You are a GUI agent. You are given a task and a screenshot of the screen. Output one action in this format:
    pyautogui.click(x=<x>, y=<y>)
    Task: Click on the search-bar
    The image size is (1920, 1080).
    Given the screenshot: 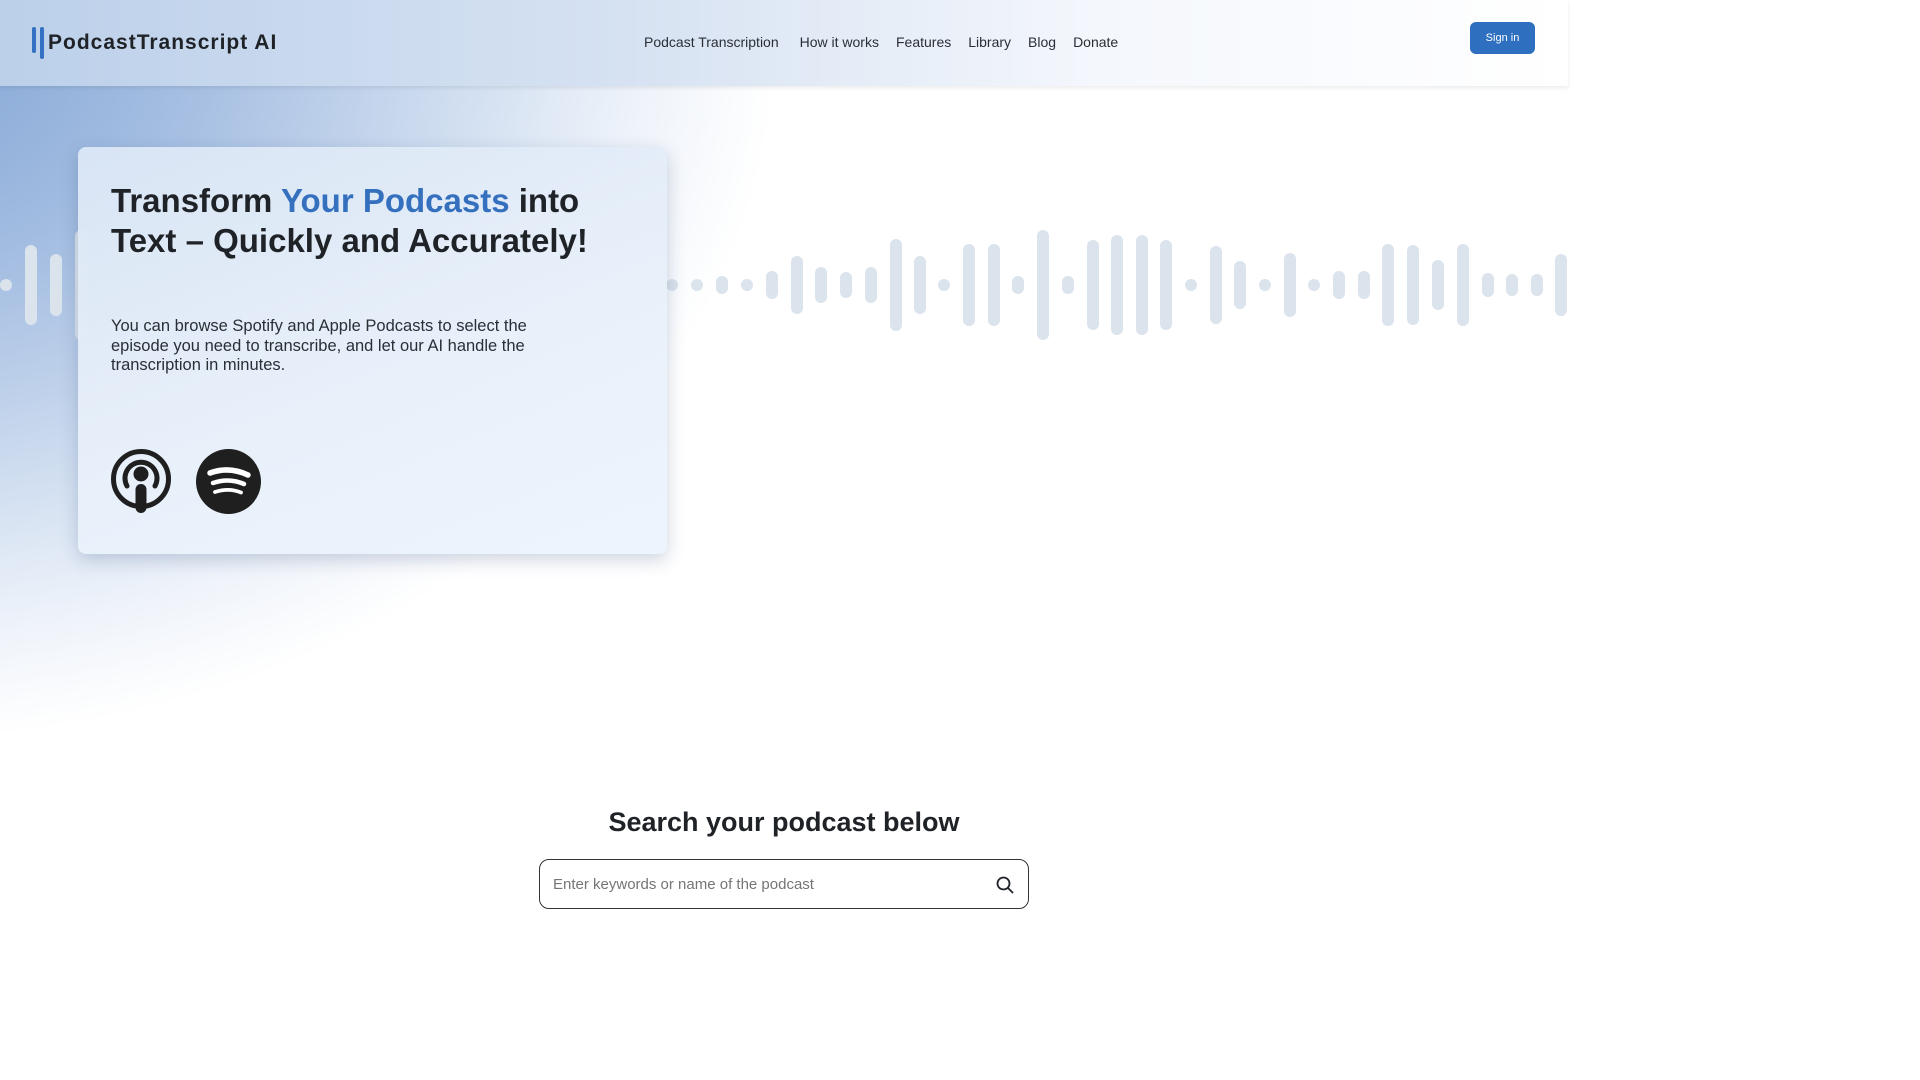 What is the action you would take?
    pyautogui.click(x=784, y=884)
    